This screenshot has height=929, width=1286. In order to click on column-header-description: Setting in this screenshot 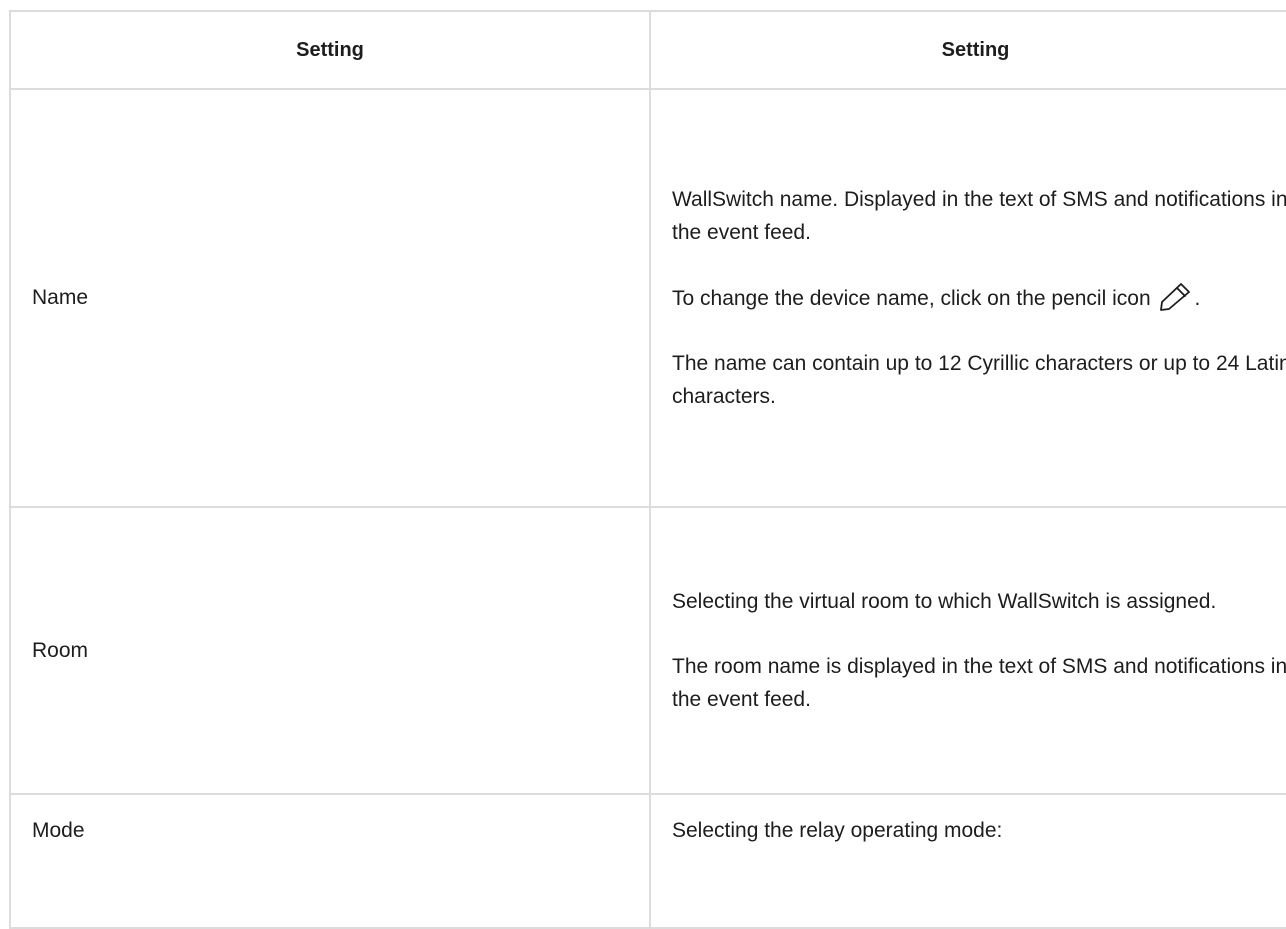, I will do `click(968, 51)`.